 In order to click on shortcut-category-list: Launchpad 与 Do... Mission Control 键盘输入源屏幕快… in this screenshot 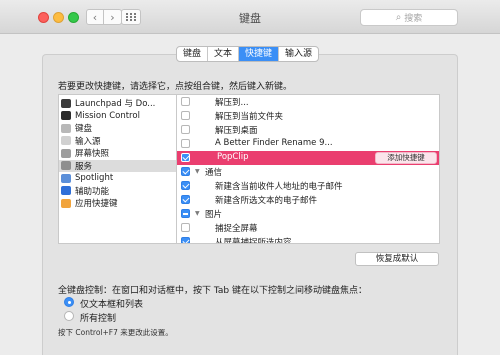, I will do `click(117, 169)`.